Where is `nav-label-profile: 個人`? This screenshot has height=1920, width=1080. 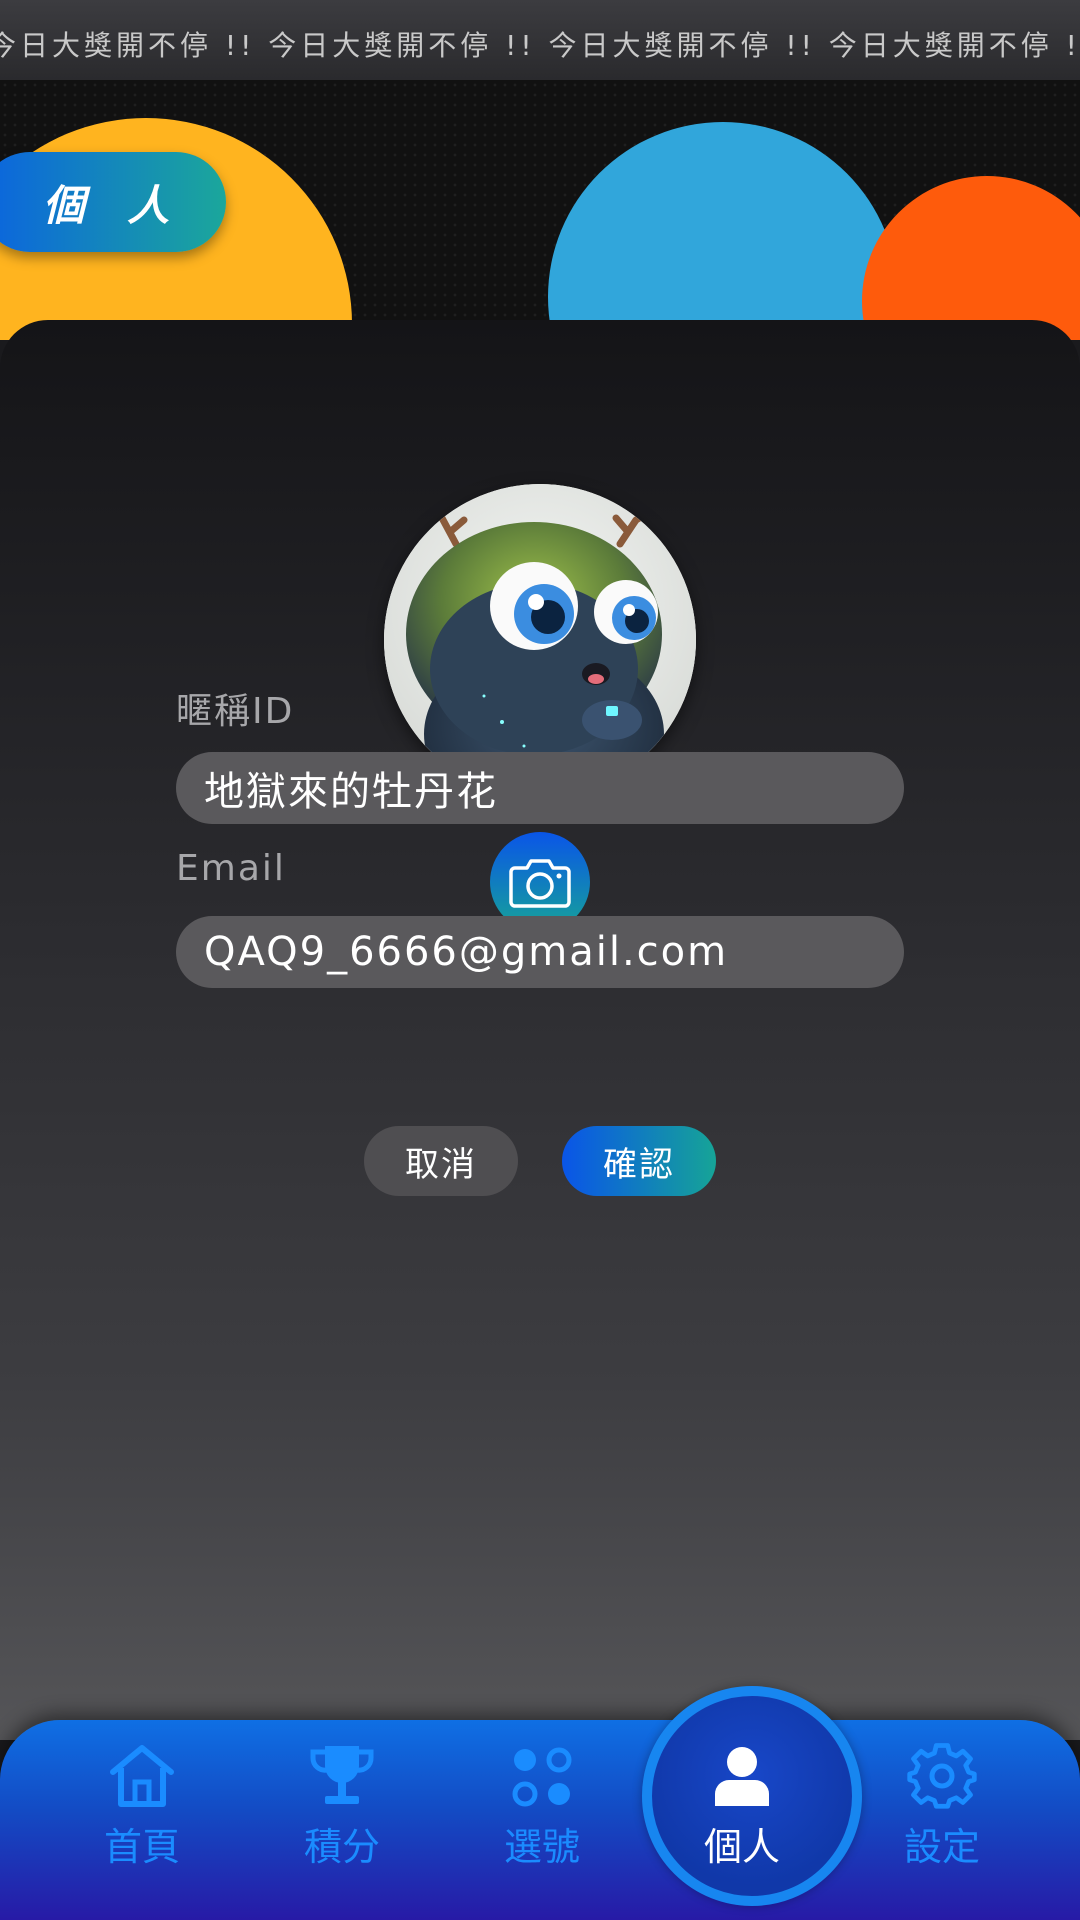 nav-label-profile: 個人 is located at coordinates (741, 1847).